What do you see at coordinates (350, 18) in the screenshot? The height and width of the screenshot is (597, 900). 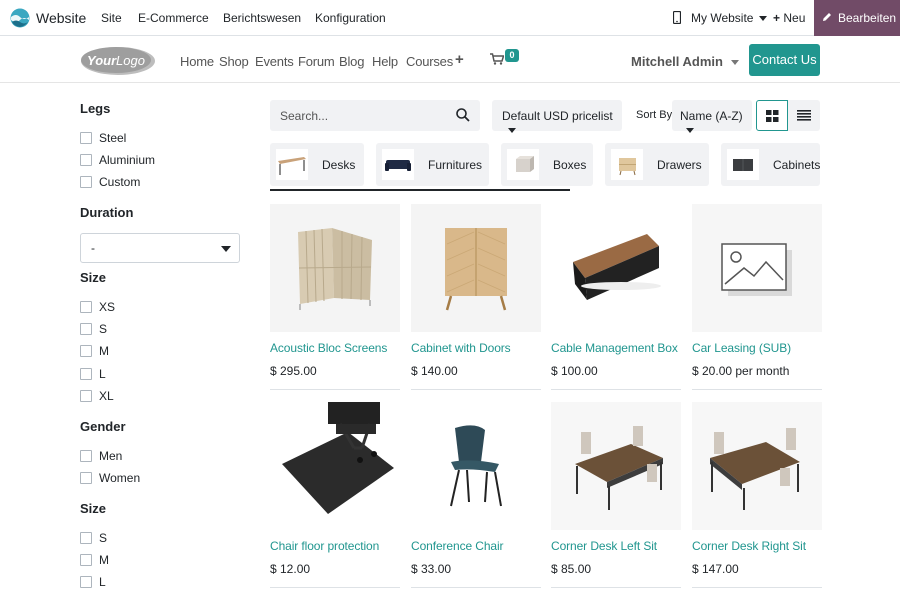 I see `menu-configuration: Konfiguration` at bounding box center [350, 18].